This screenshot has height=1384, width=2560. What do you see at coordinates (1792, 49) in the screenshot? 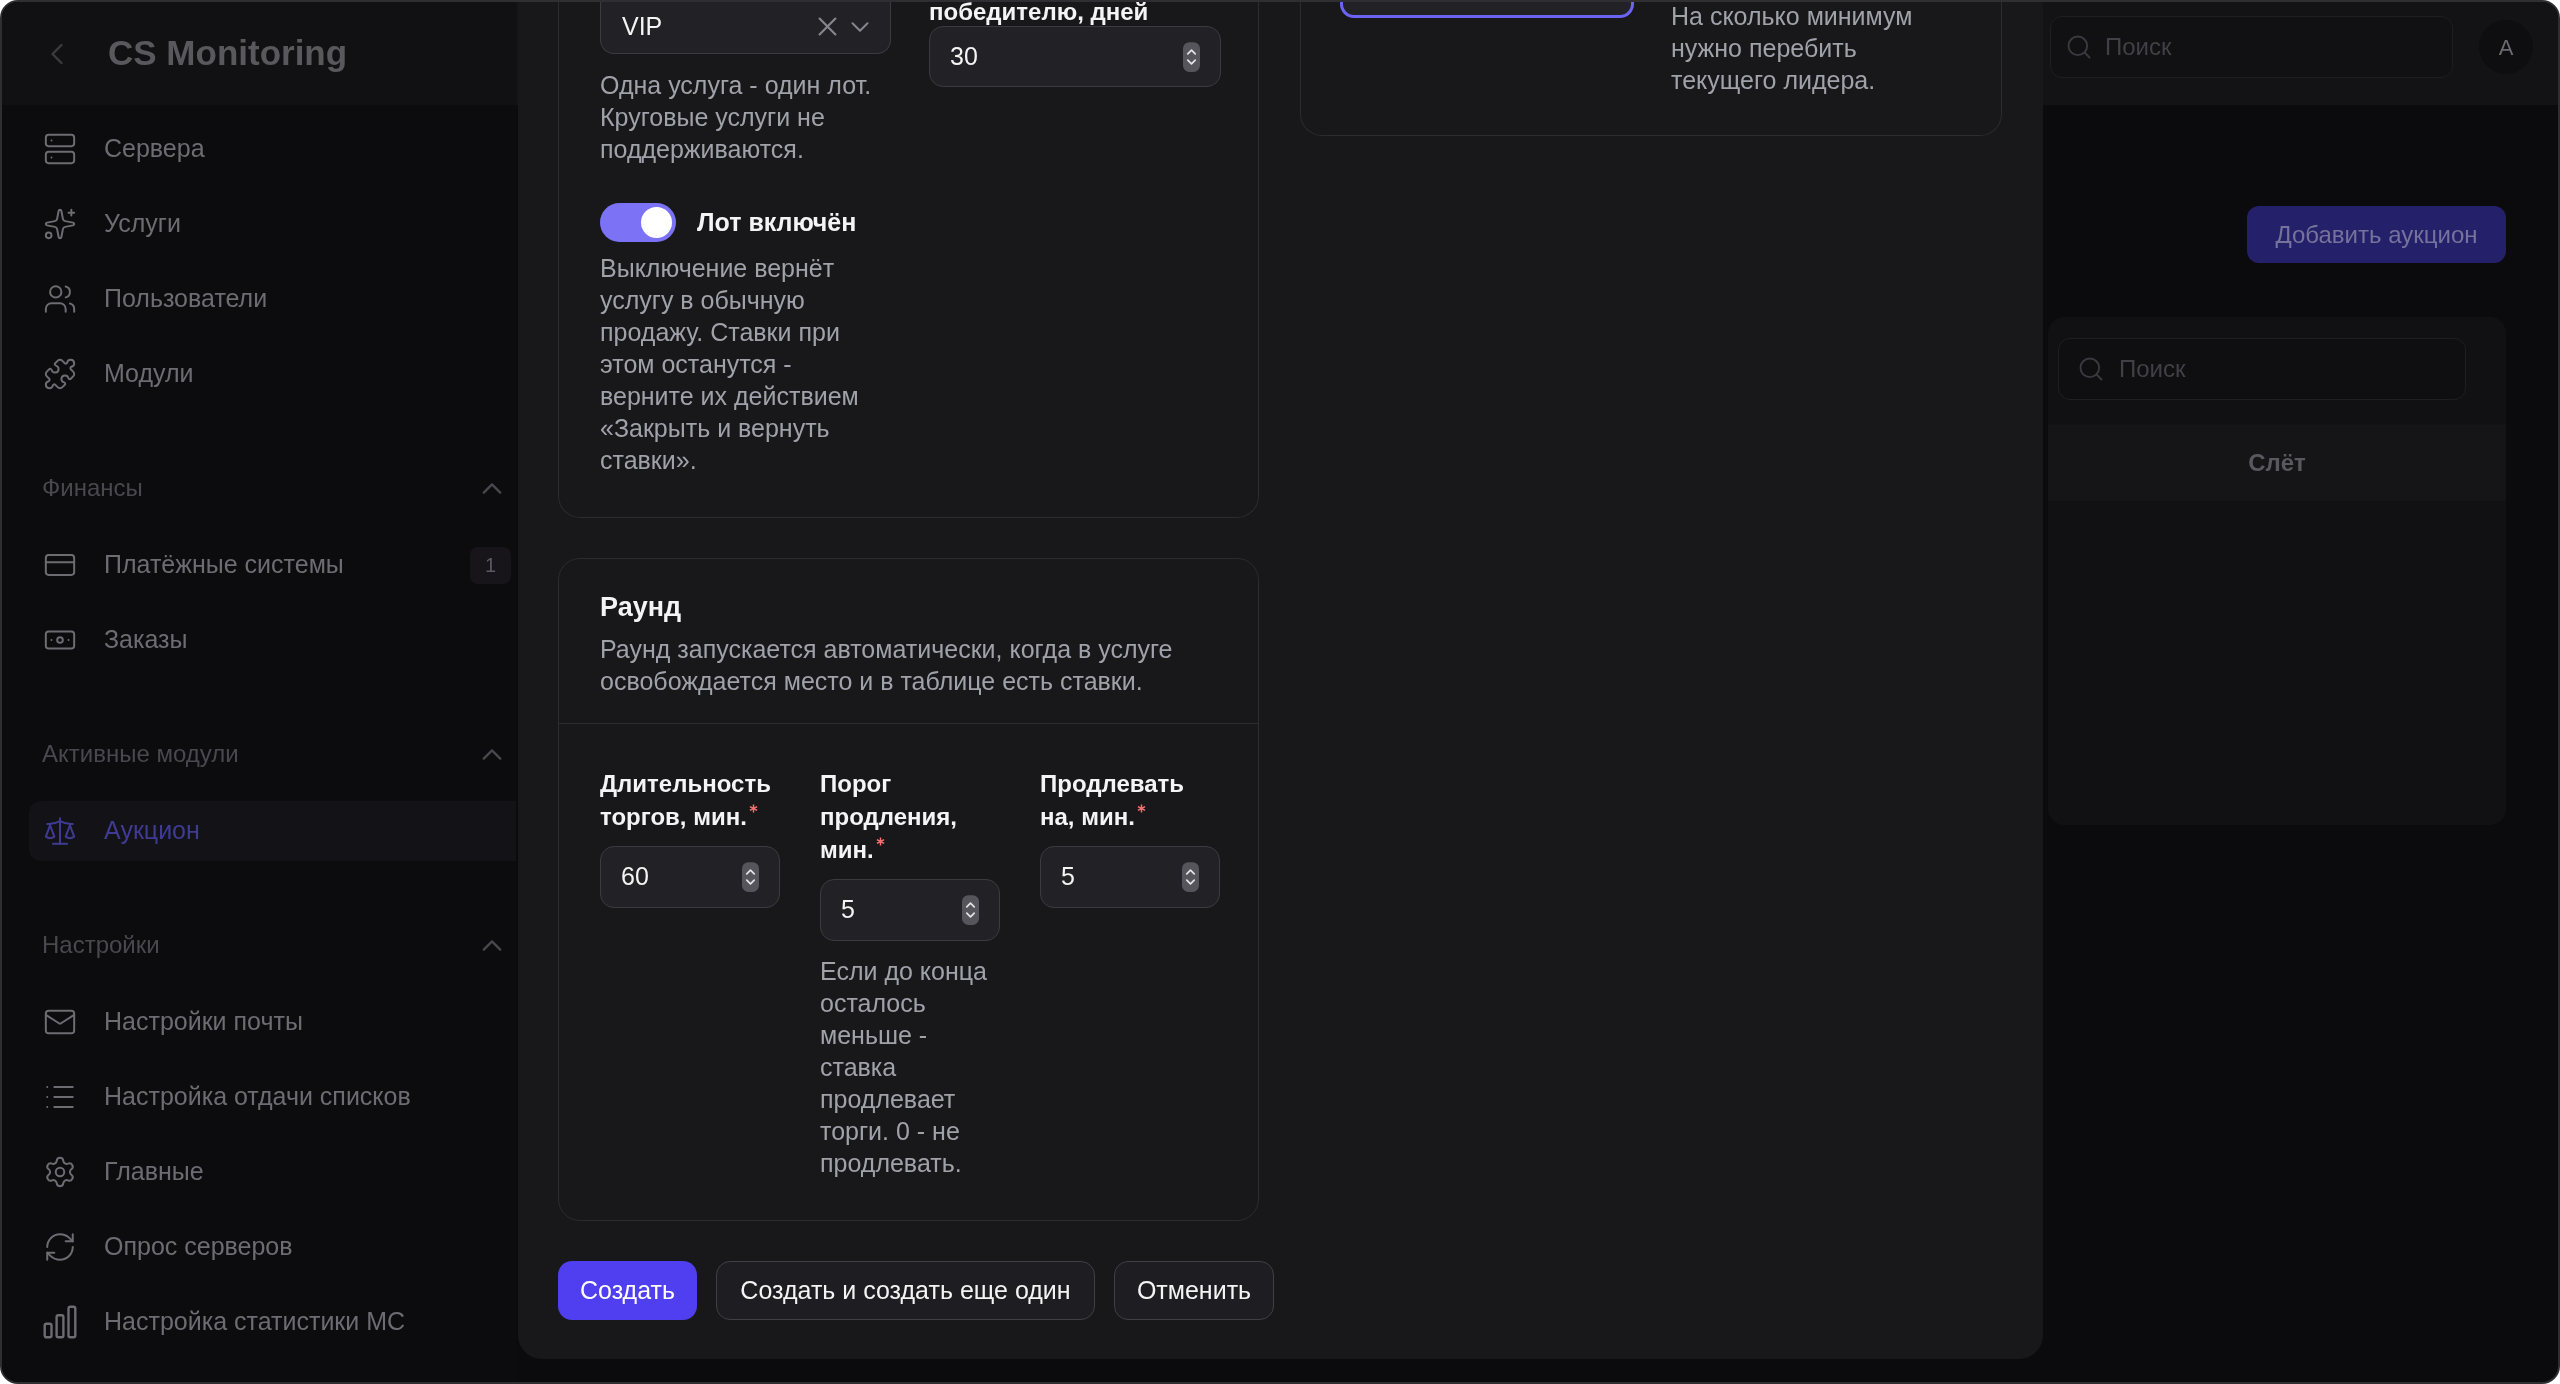
I see `field-hint: На сколько минимум нужно перебить текущего лидера.` at bounding box center [1792, 49].